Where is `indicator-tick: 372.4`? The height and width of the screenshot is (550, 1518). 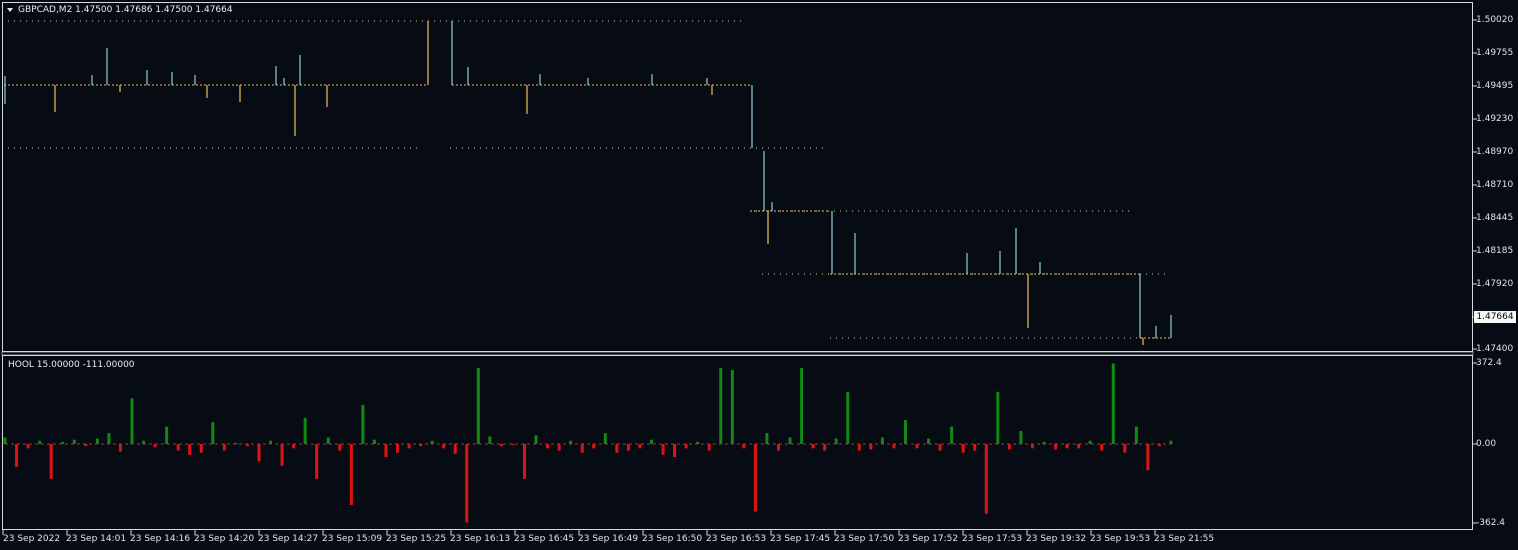
indicator-tick: 372.4 is located at coordinates (1489, 363).